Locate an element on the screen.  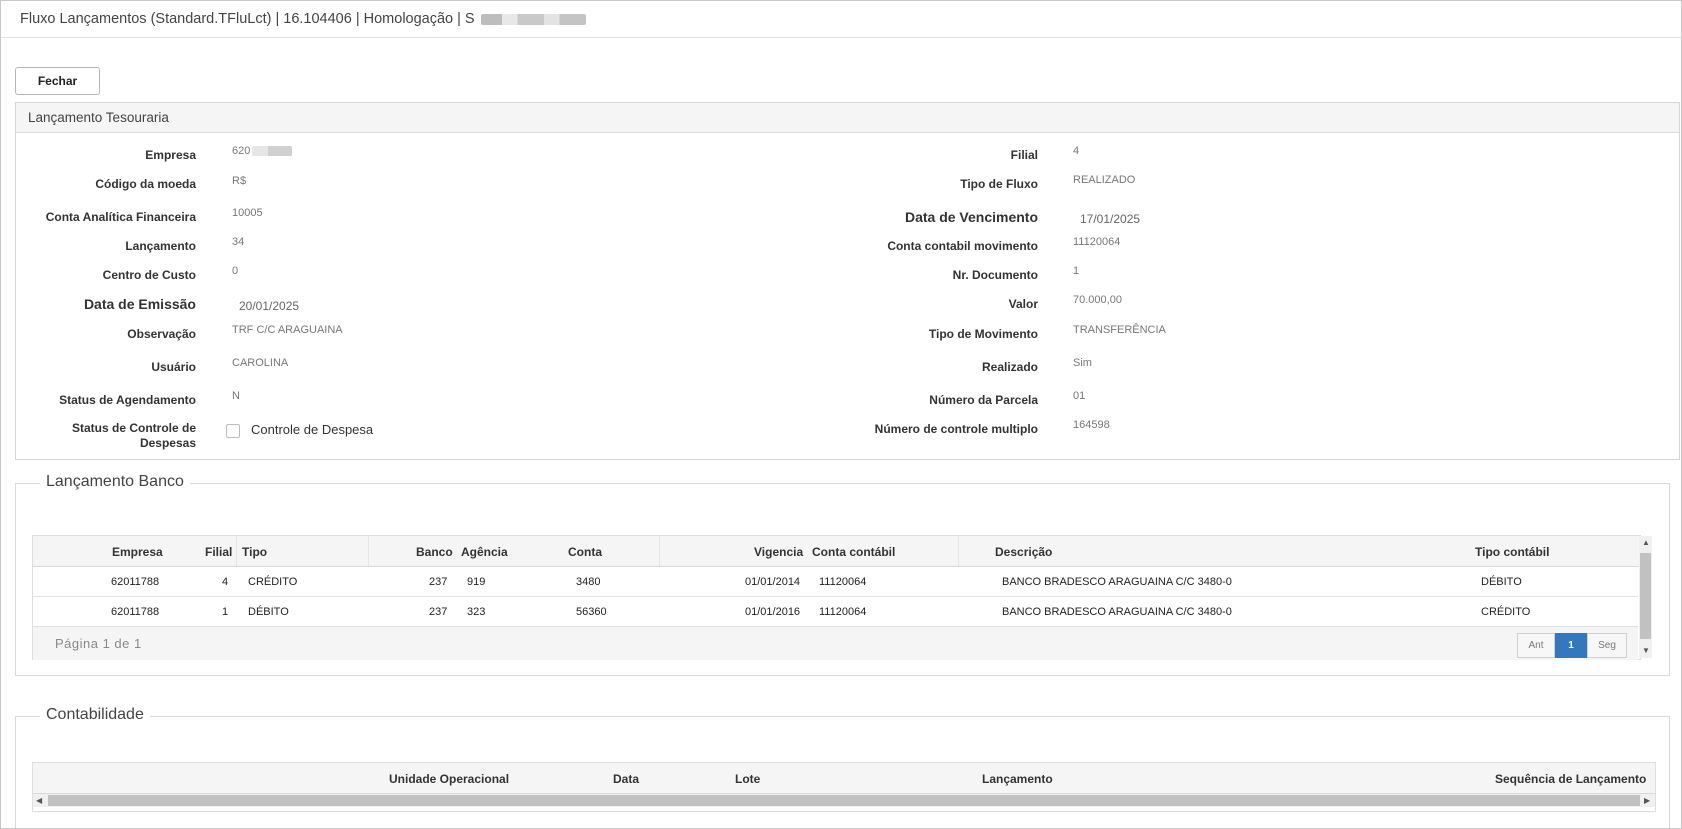
pager-next-button: Seg is located at coordinates (1607, 645).